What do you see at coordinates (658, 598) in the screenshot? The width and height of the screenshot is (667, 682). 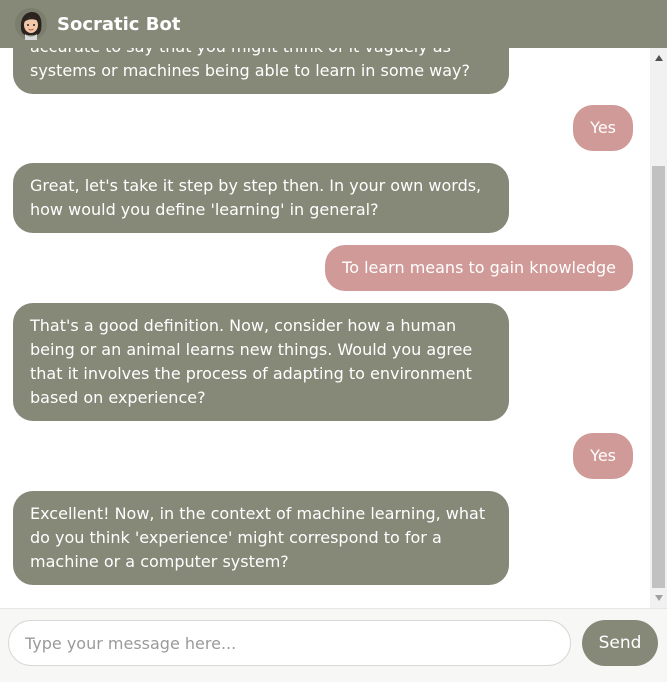 I see `scroll-down-arrow-icon` at bounding box center [658, 598].